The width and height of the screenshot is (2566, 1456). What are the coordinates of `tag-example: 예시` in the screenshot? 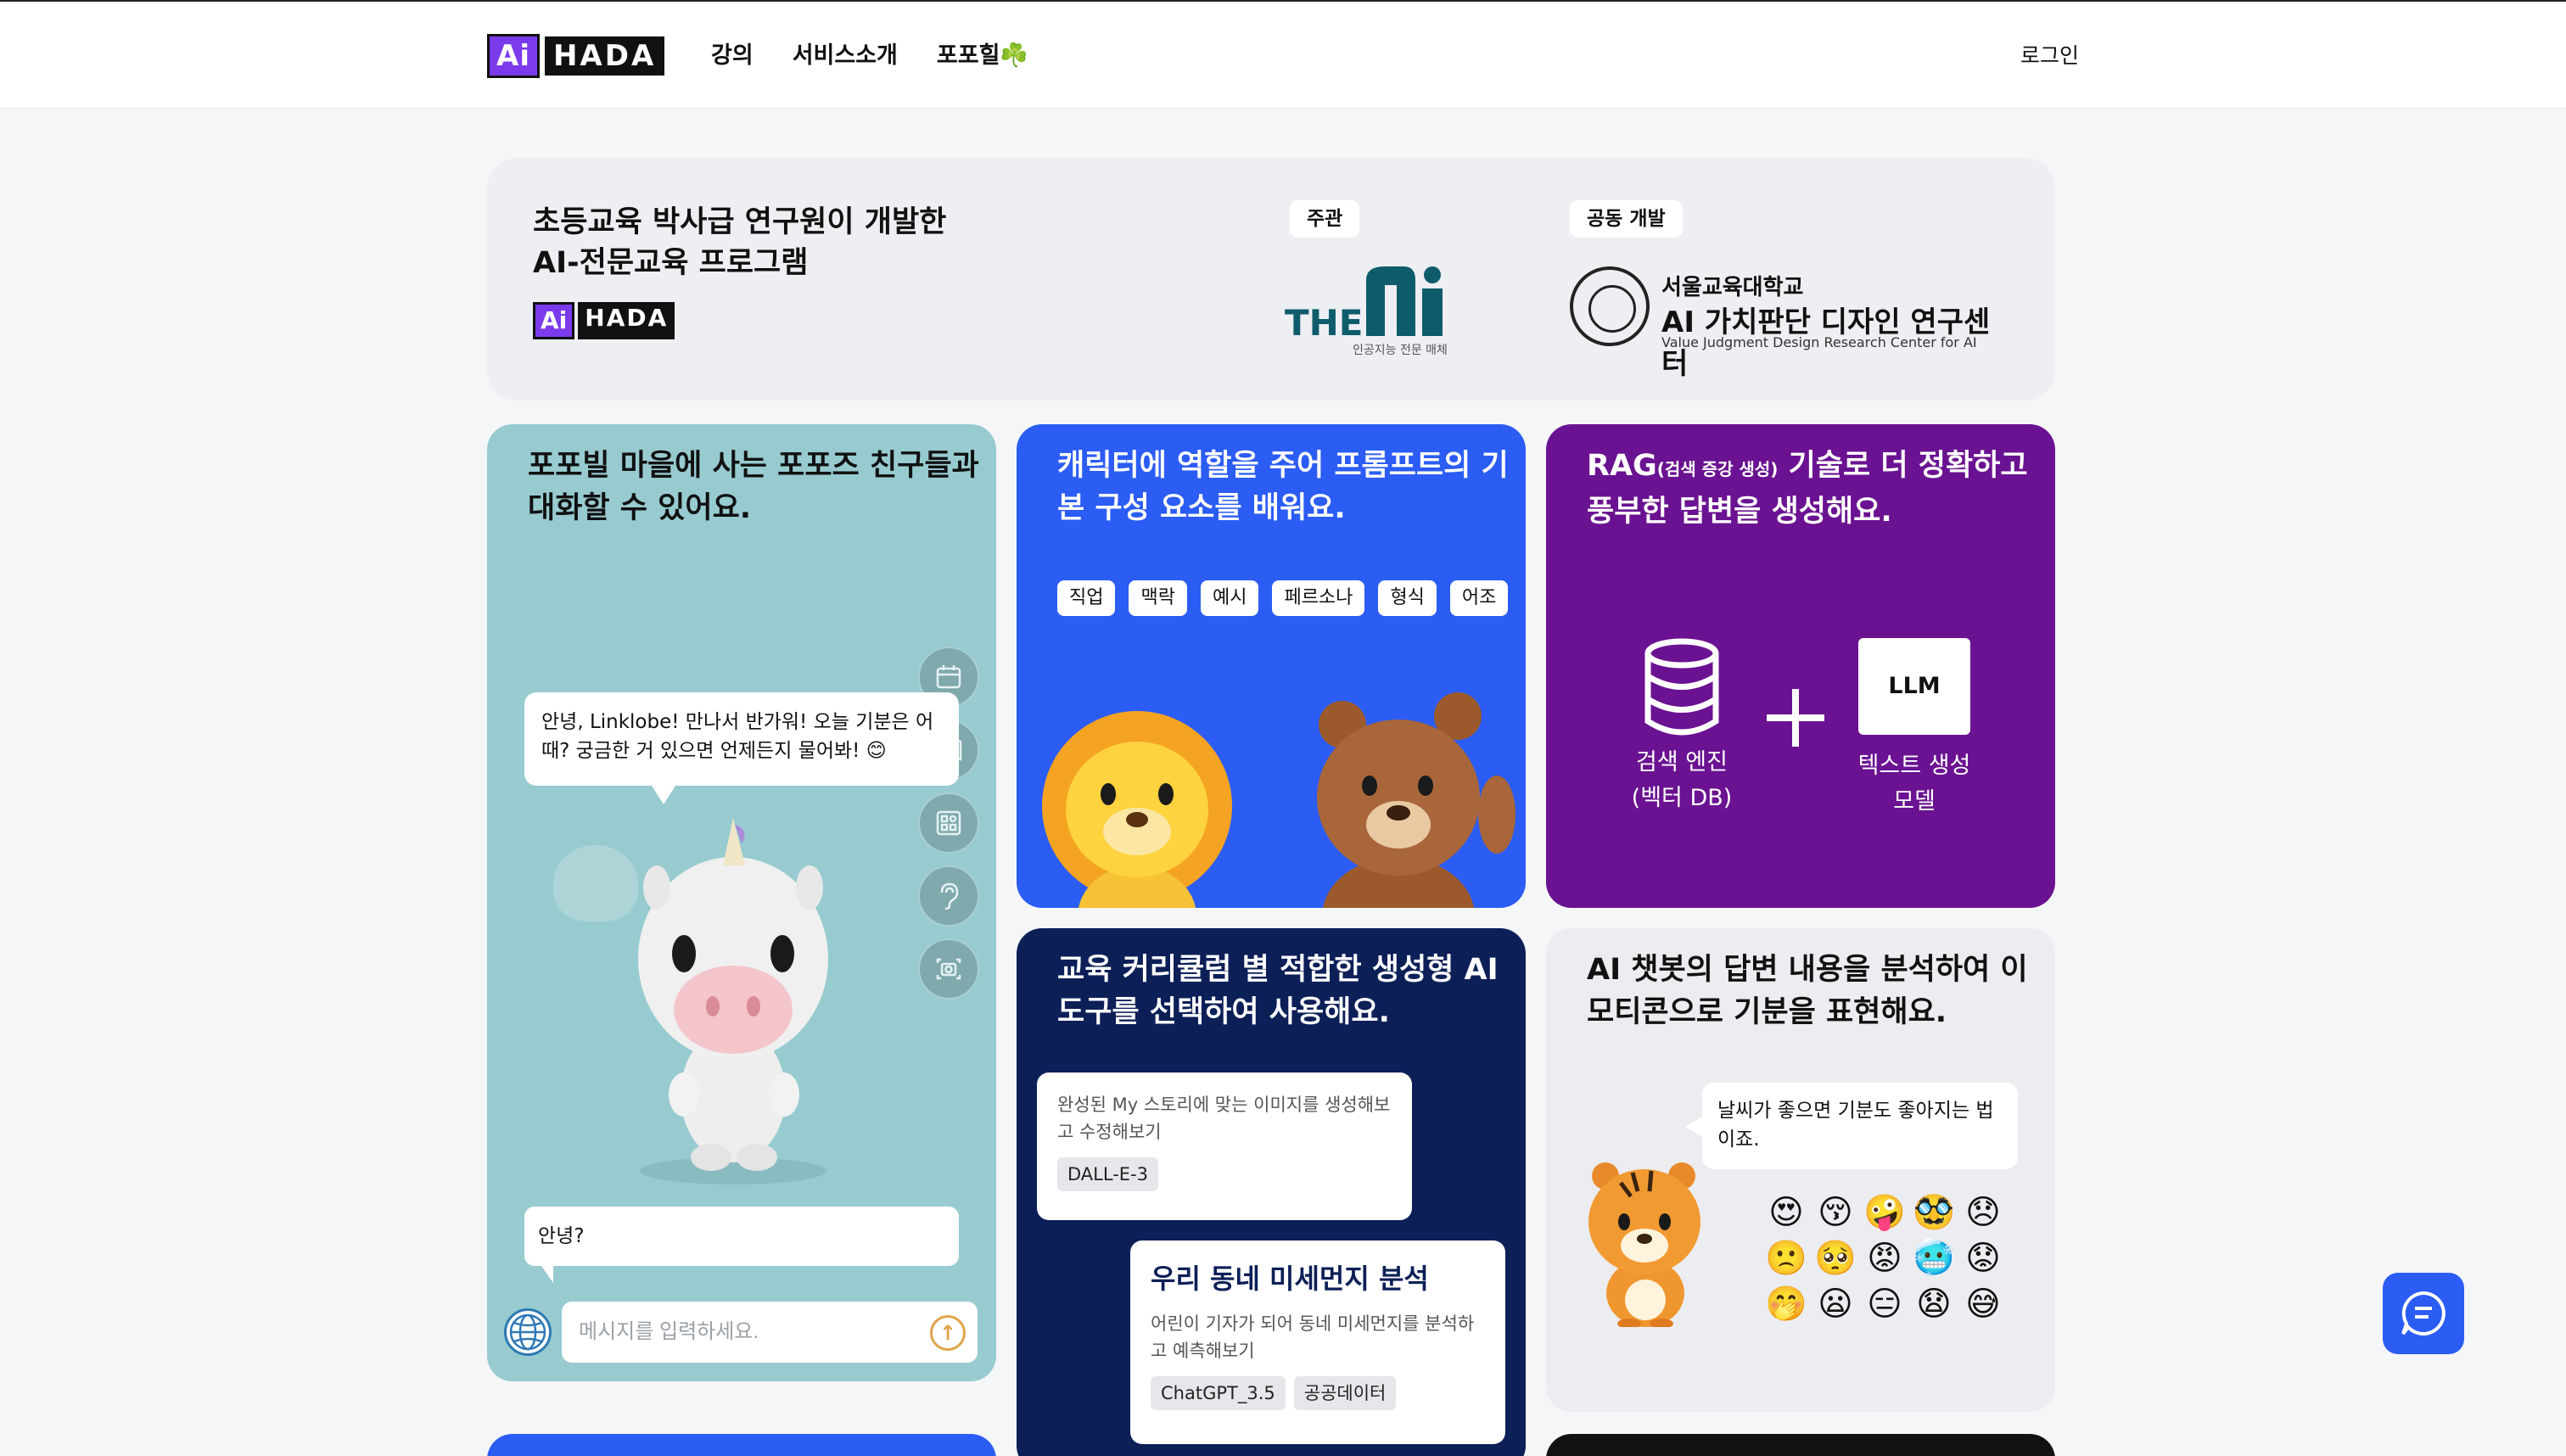 It's located at (1229, 598).